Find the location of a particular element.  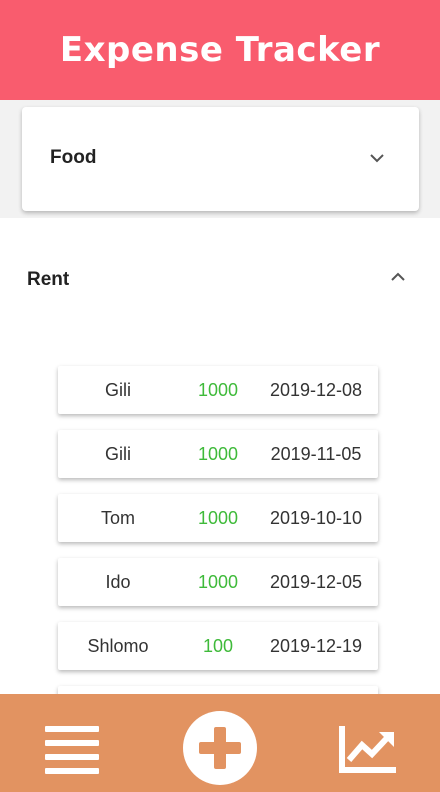

chevron-up-icon is located at coordinates (398, 277).